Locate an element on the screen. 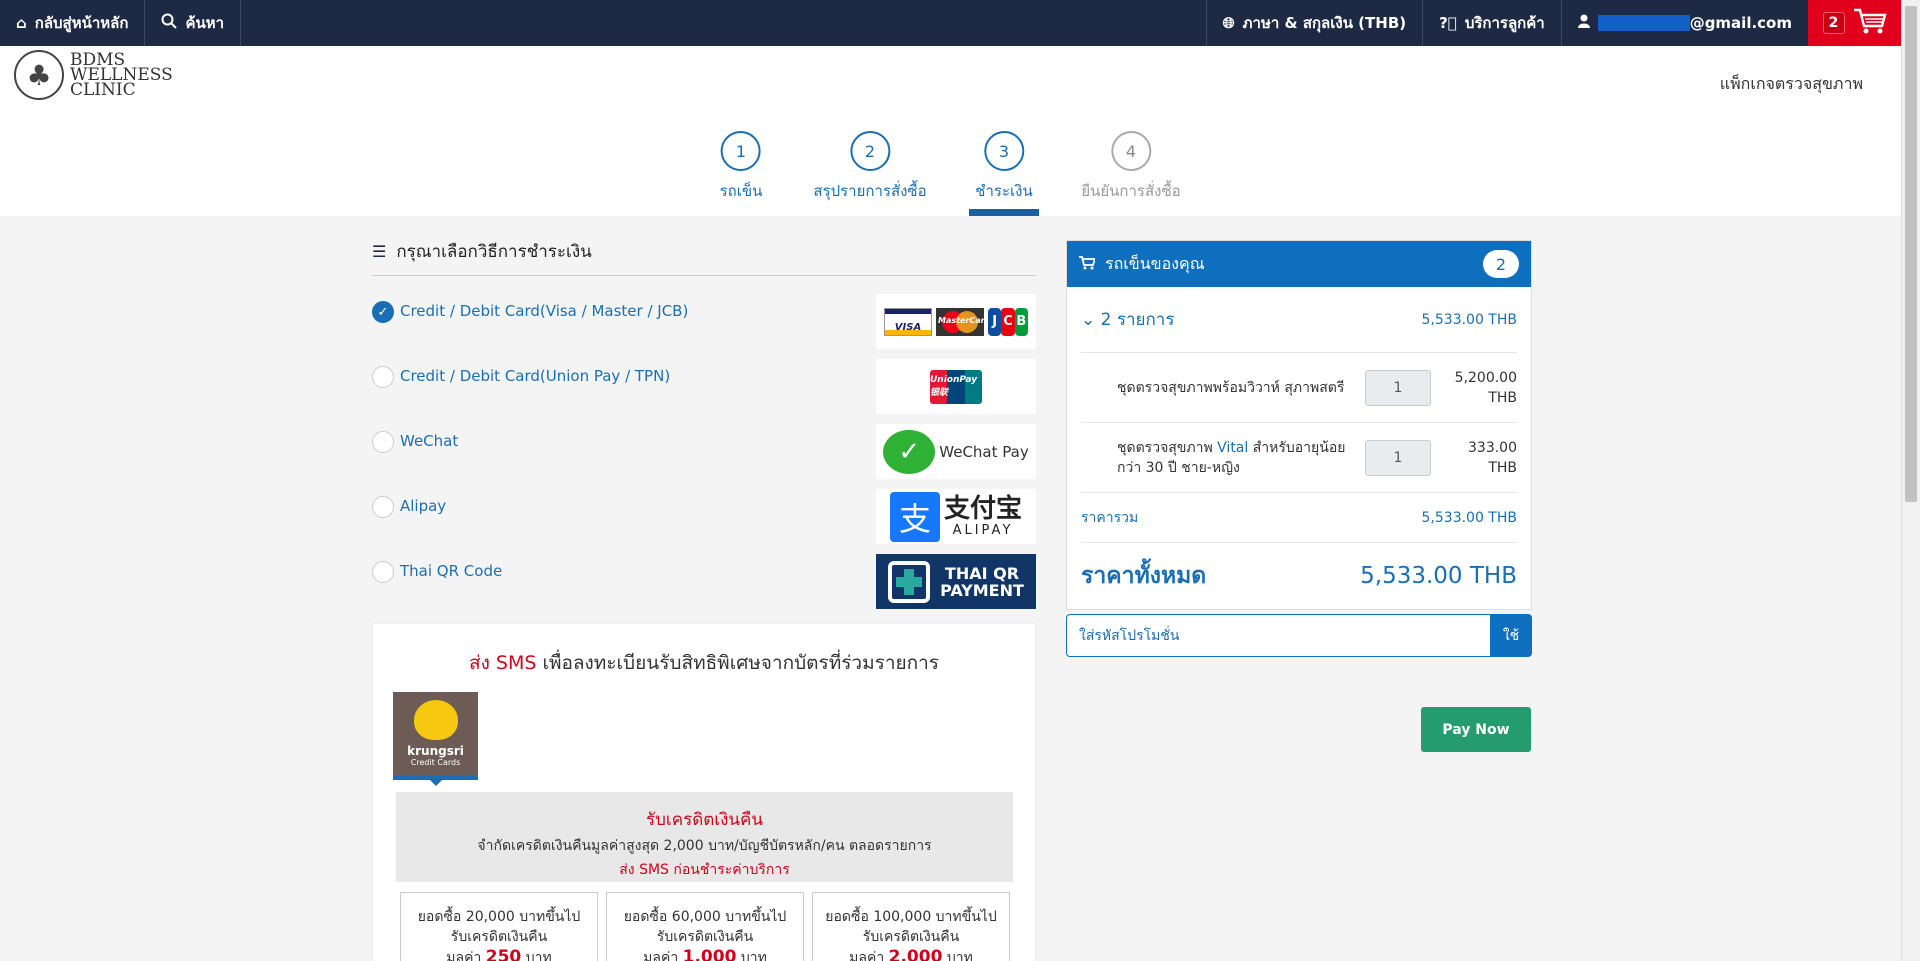 The height and width of the screenshot is (961, 1920). promo-code-input is located at coordinates (1278, 635).